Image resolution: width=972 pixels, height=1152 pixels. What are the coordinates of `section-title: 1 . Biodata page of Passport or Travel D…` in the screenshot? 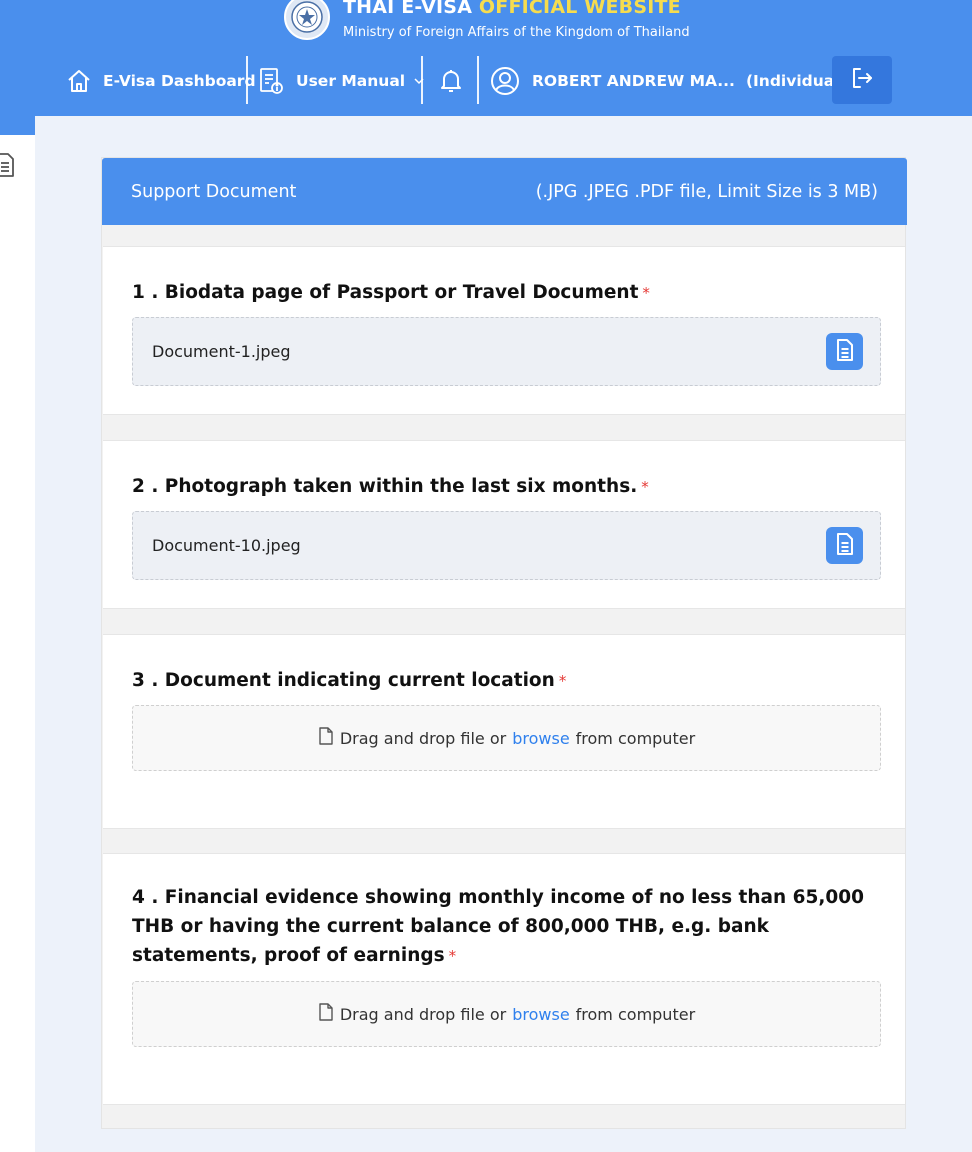 It's located at (504, 293).